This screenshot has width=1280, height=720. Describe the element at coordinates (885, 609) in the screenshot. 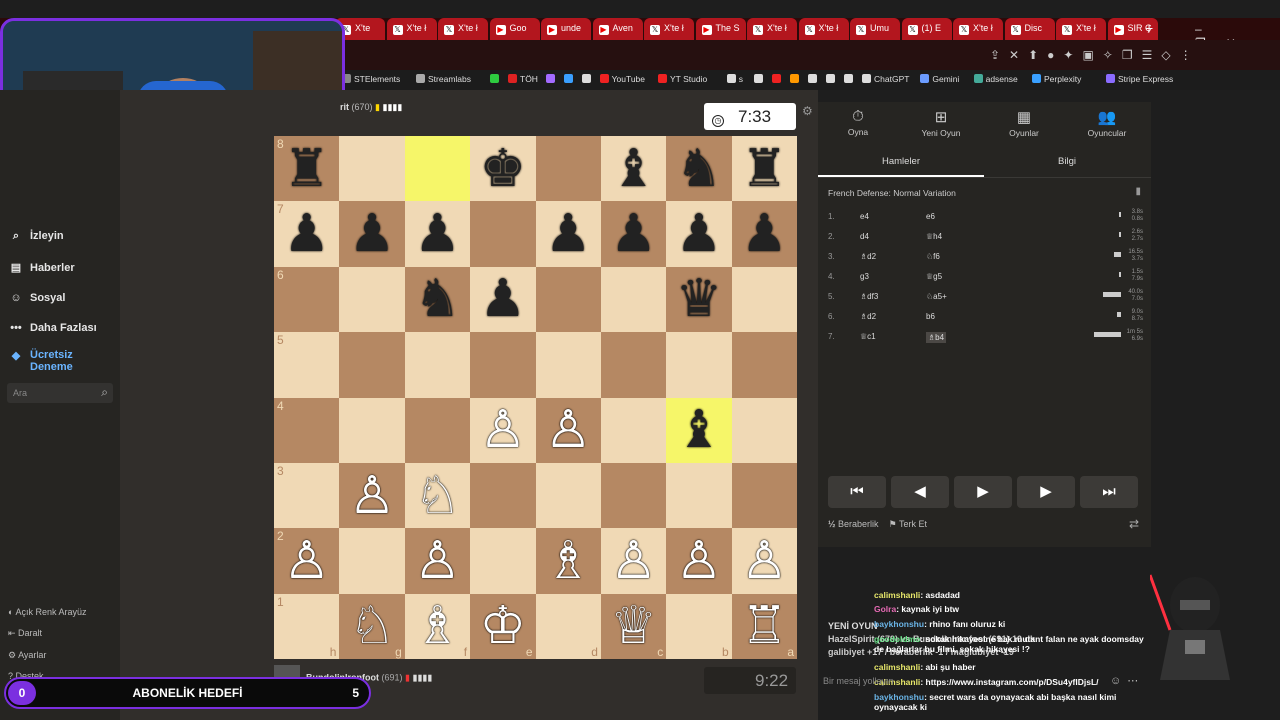

I see `chat-username: Golra` at that location.